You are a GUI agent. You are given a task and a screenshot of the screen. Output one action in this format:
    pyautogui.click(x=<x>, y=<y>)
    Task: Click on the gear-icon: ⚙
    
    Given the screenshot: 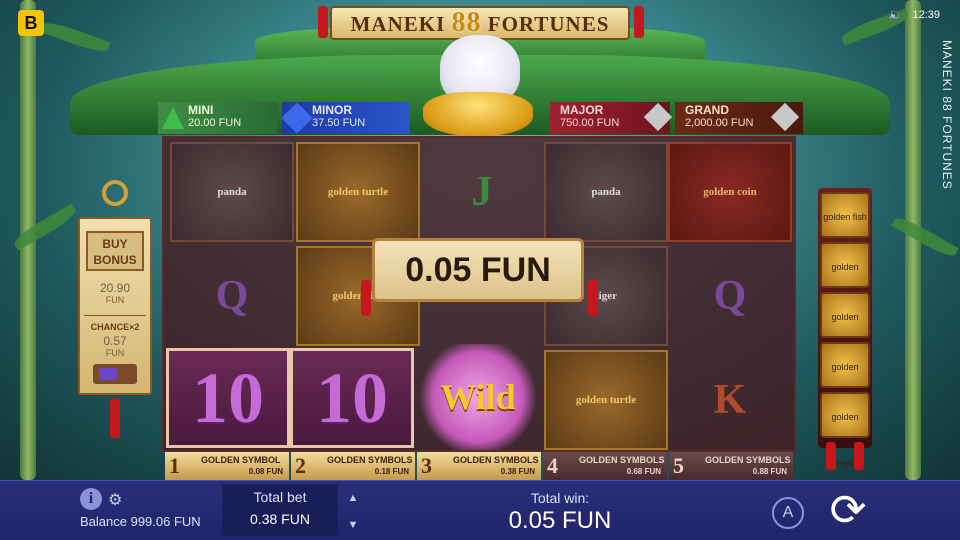 What is the action you would take?
    pyautogui.click(x=115, y=500)
    